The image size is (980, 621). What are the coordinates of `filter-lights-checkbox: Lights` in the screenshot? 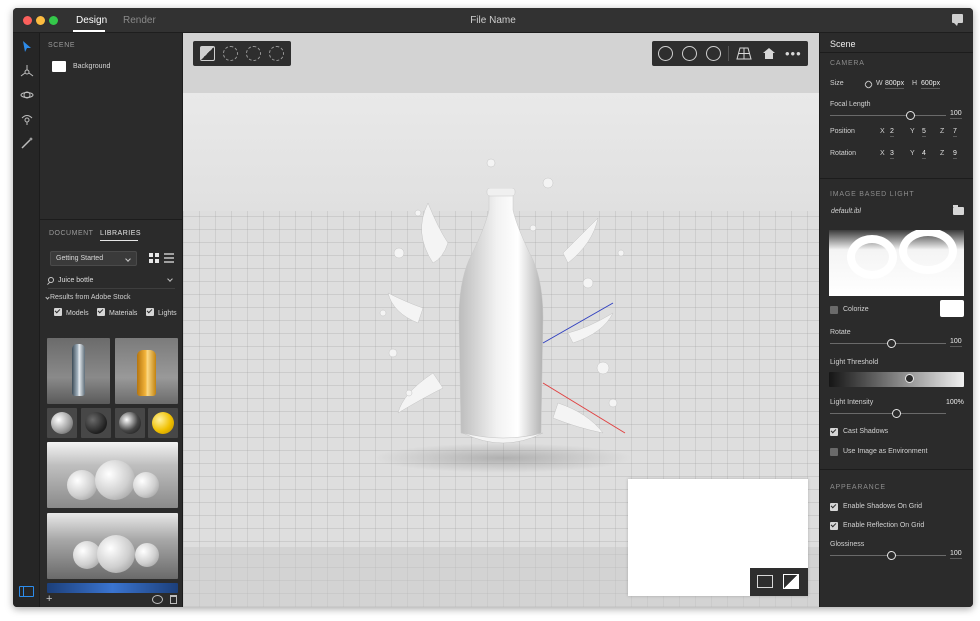 It's located at (161, 312).